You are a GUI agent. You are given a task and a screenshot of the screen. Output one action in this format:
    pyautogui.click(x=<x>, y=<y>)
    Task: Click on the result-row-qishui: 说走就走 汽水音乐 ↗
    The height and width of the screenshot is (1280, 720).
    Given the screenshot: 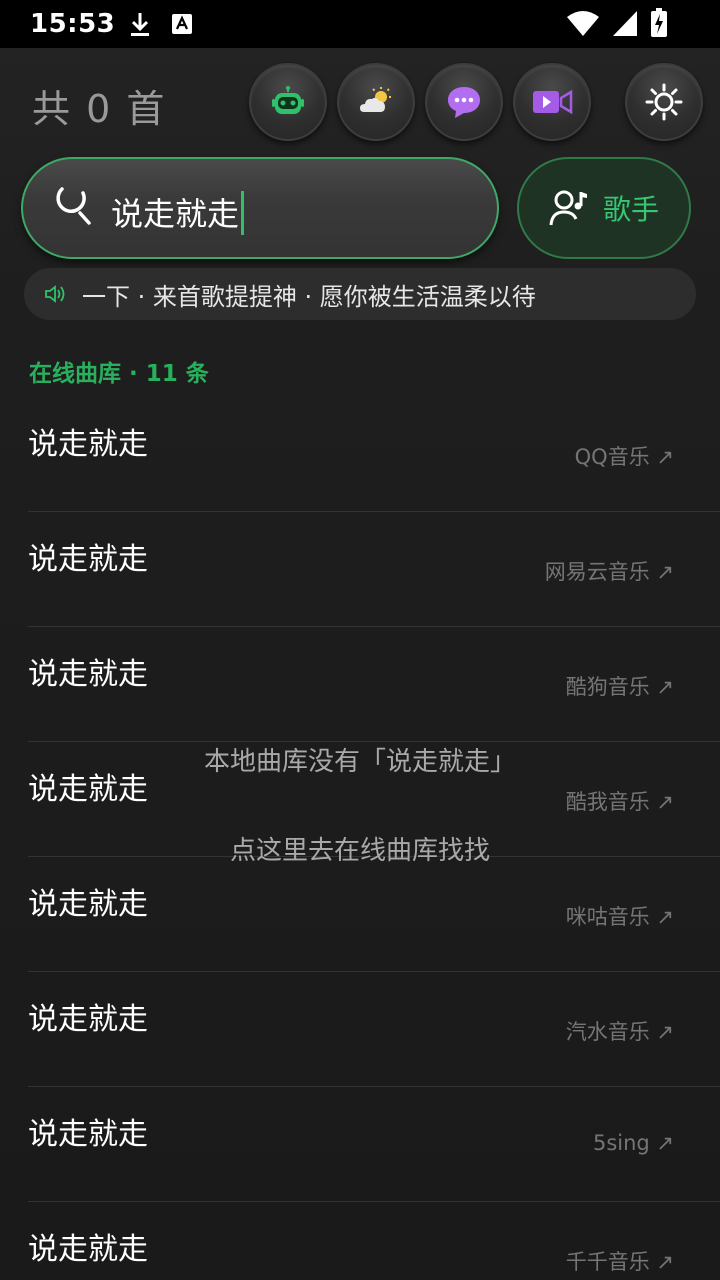 What is the action you would take?
    pyautogui.click(x=374, y=1029)
    